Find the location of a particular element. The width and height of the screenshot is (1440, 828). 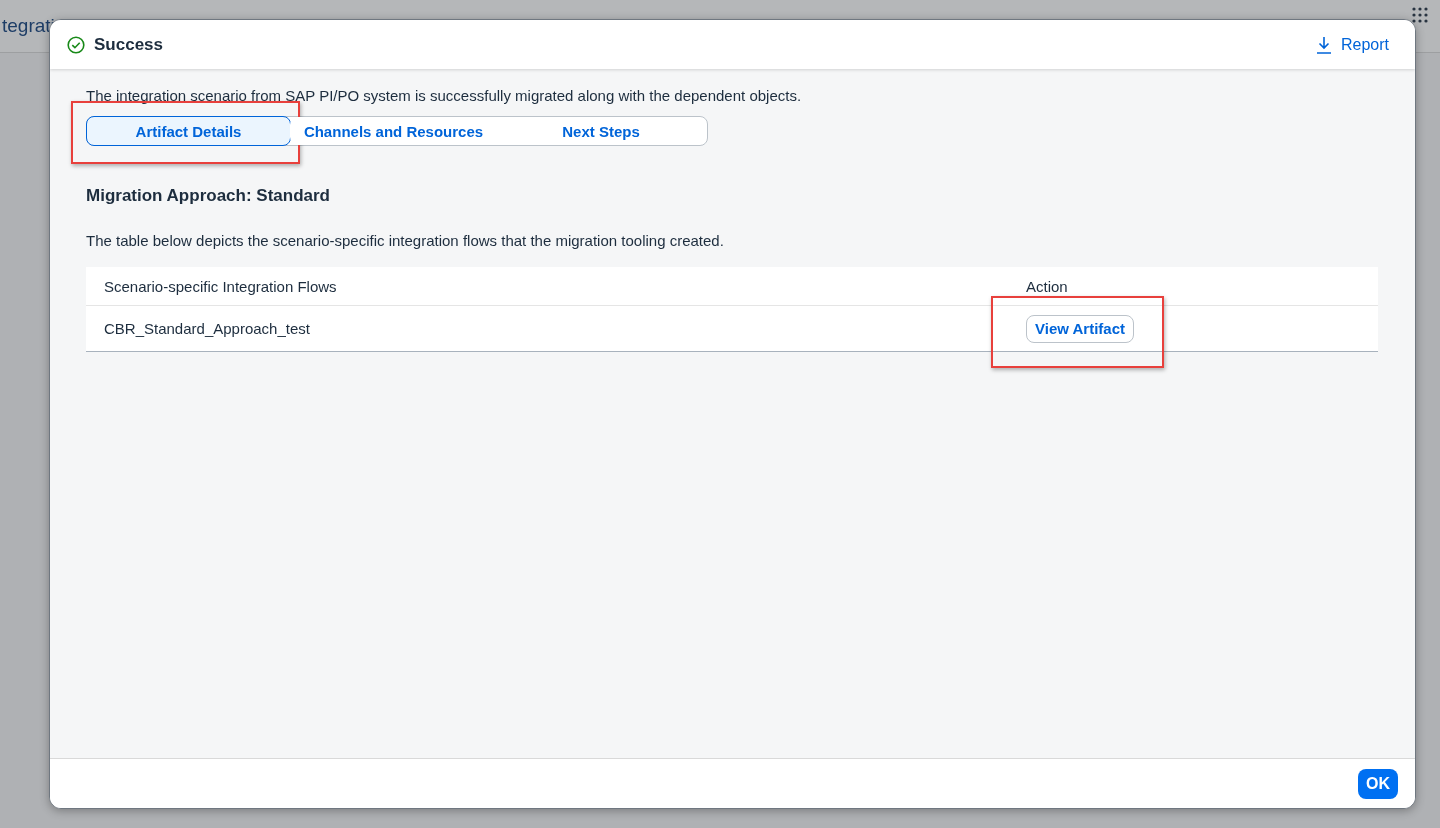

table-cell-text: CBR_Standard_Approach_test is located at coordinates (207, 328).